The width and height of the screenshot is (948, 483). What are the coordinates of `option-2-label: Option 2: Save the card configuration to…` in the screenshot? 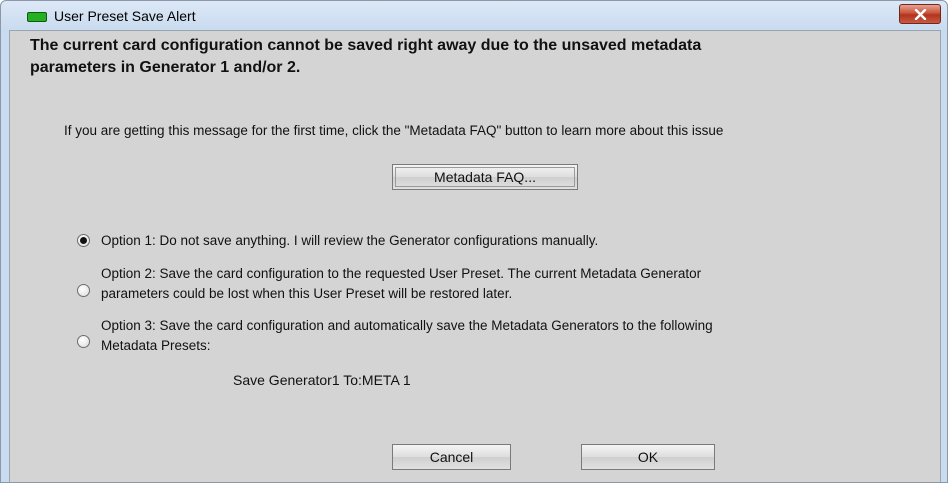 It's located at (401, 284).